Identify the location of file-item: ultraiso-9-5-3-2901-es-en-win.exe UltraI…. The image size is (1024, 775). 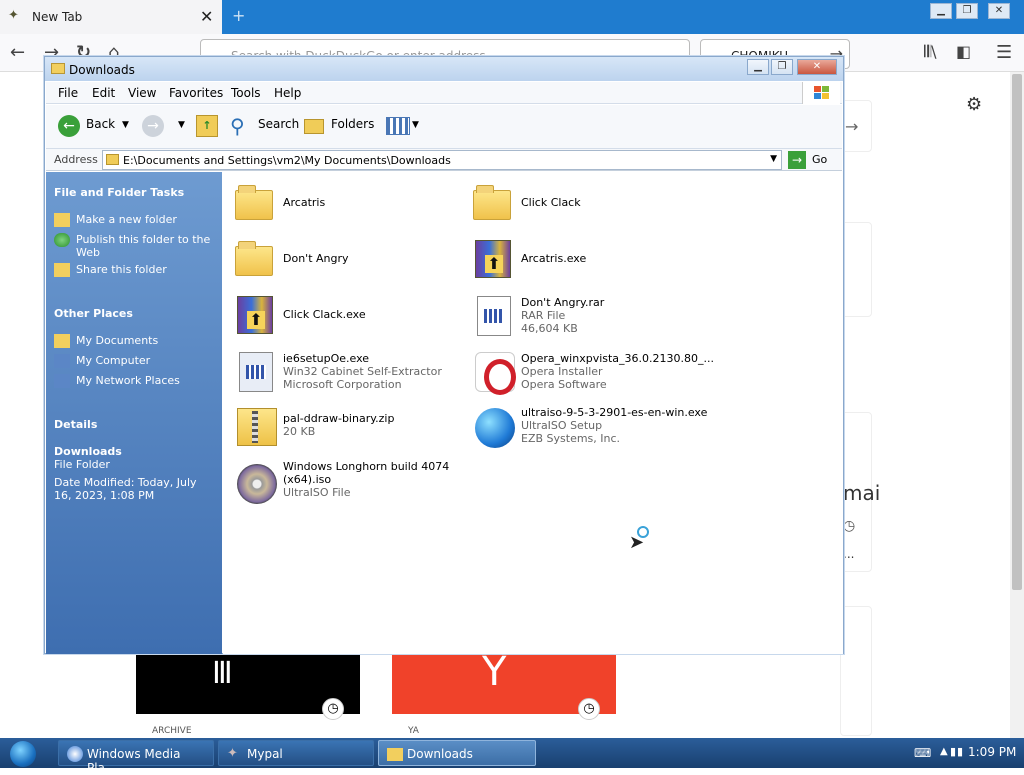
(586, 426).